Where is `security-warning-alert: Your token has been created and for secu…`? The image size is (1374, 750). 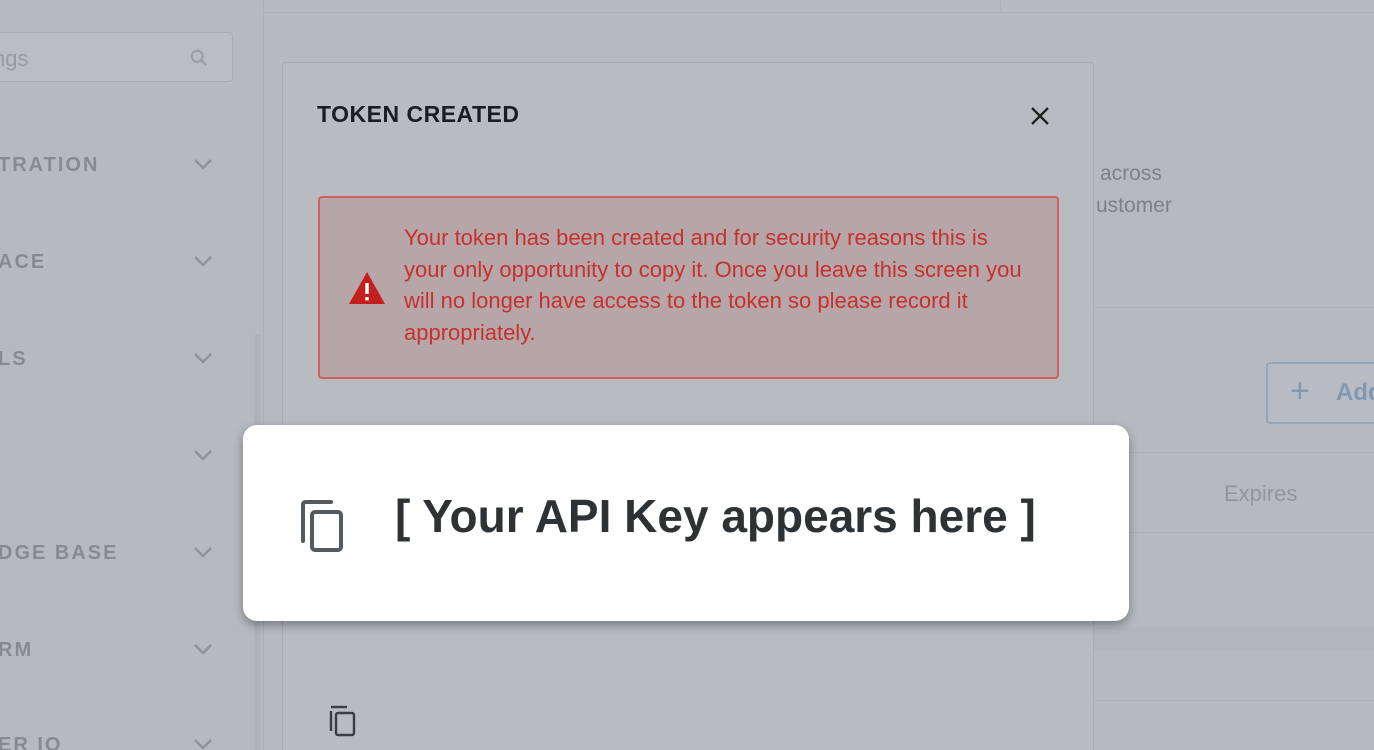
security-warning-alert: Your token has been created and for secu… is located at coordinates (688, 287).